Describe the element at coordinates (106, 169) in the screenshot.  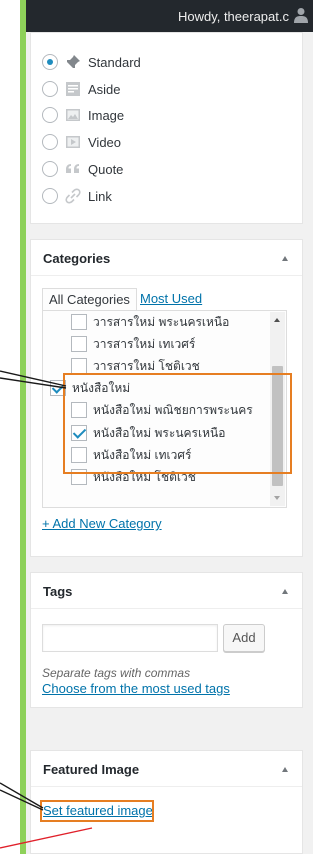
I see `format-label: Quote` at that location.